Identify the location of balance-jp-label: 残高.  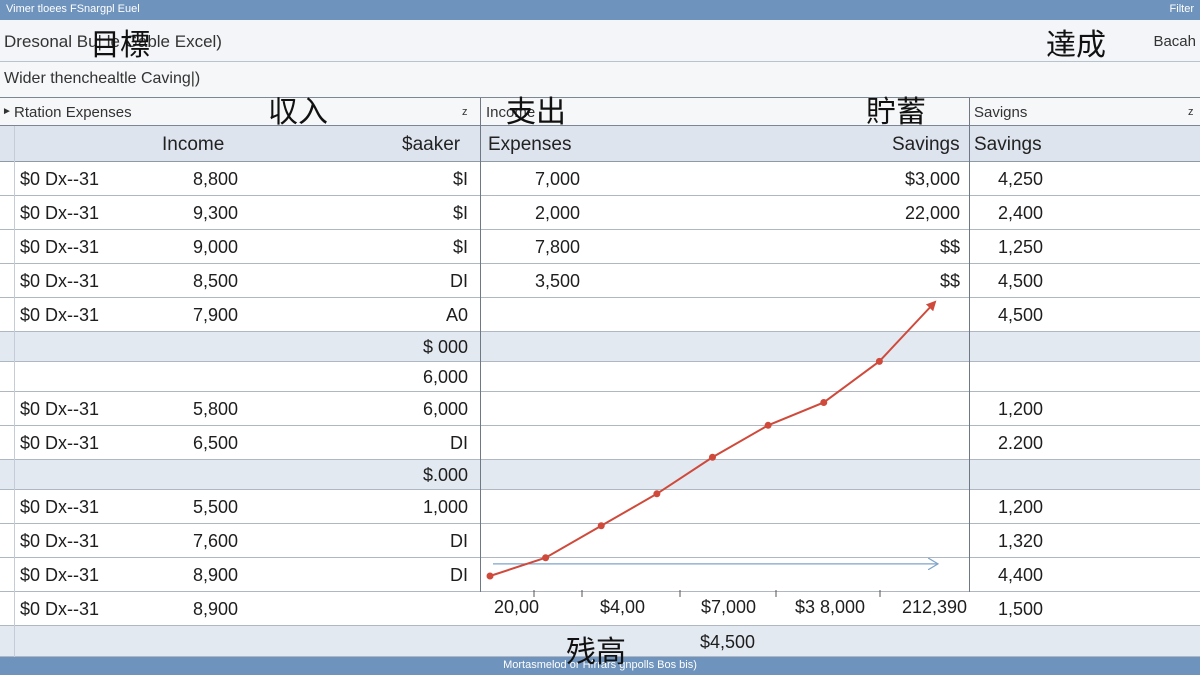
(596, 652).